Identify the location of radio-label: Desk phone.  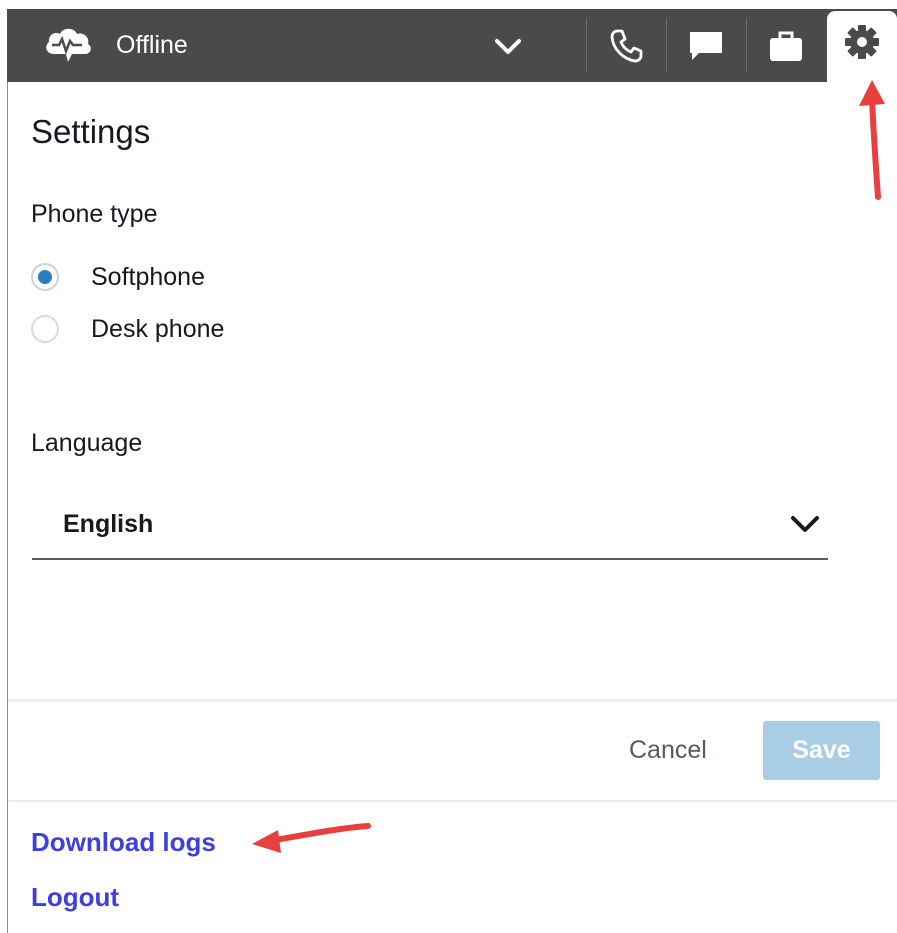
(158, 328).